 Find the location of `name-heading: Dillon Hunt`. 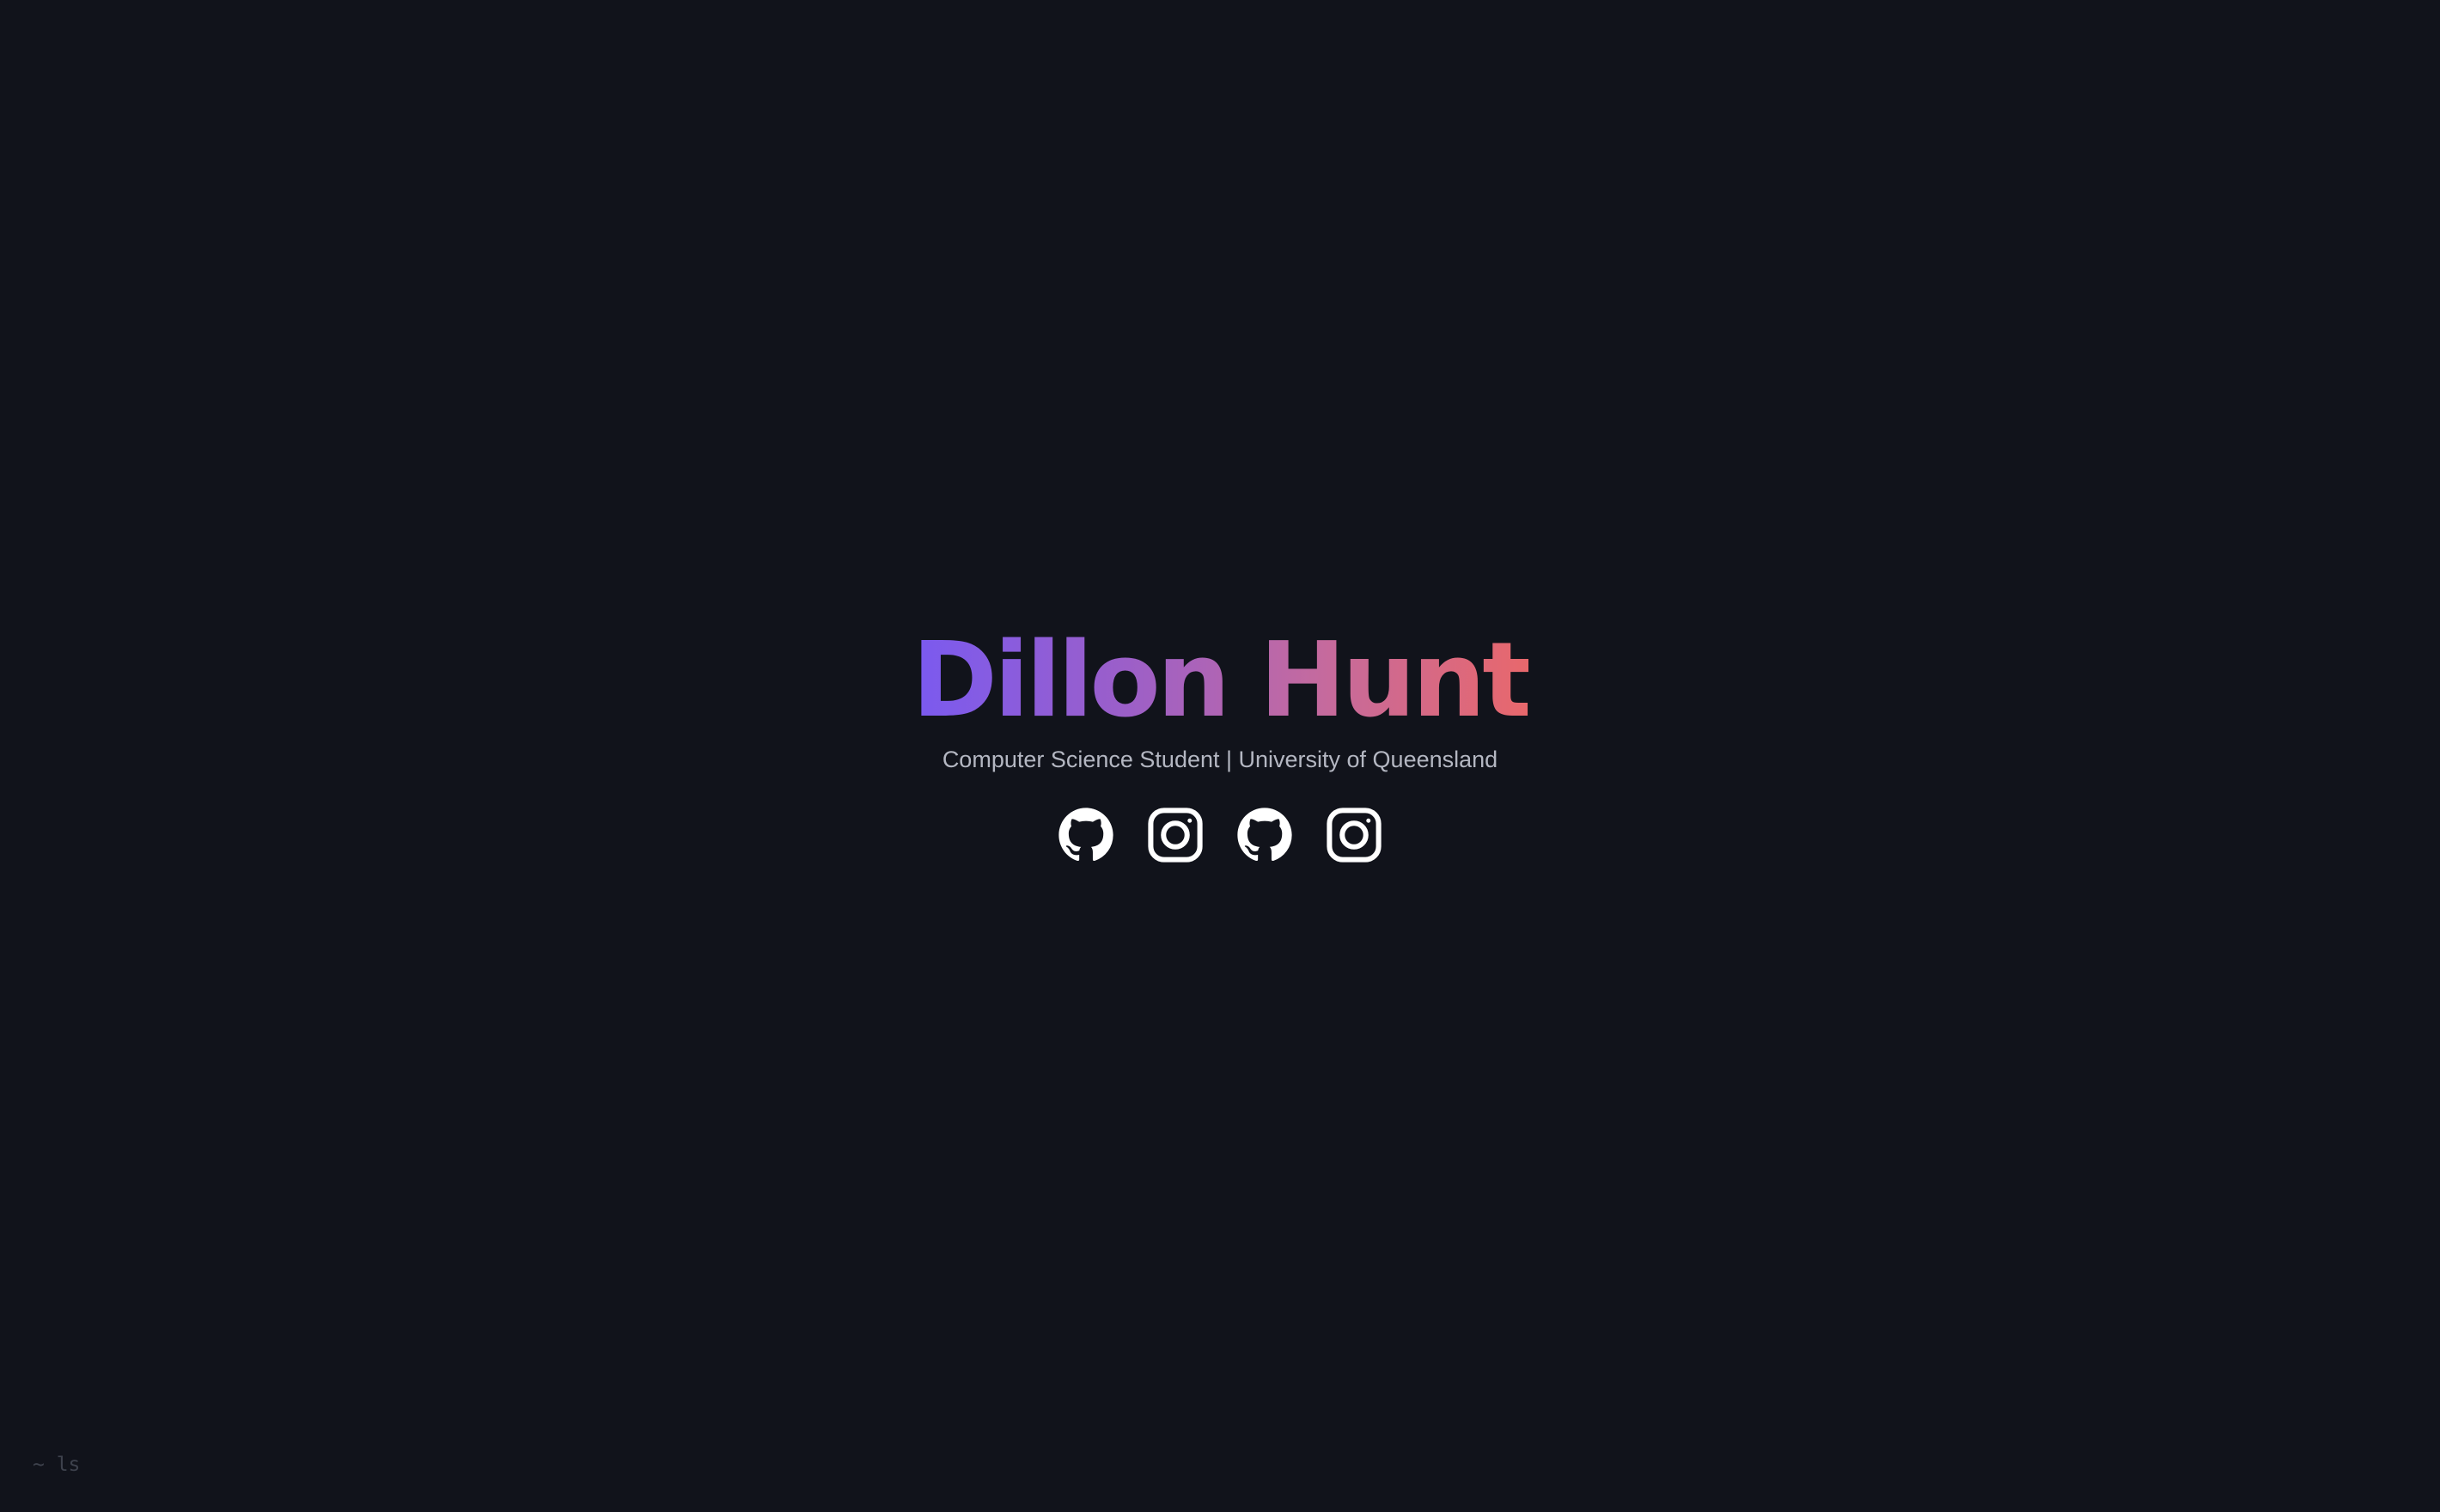

name-heading: Dillon Hunt is located at coordinates (1221, 681).